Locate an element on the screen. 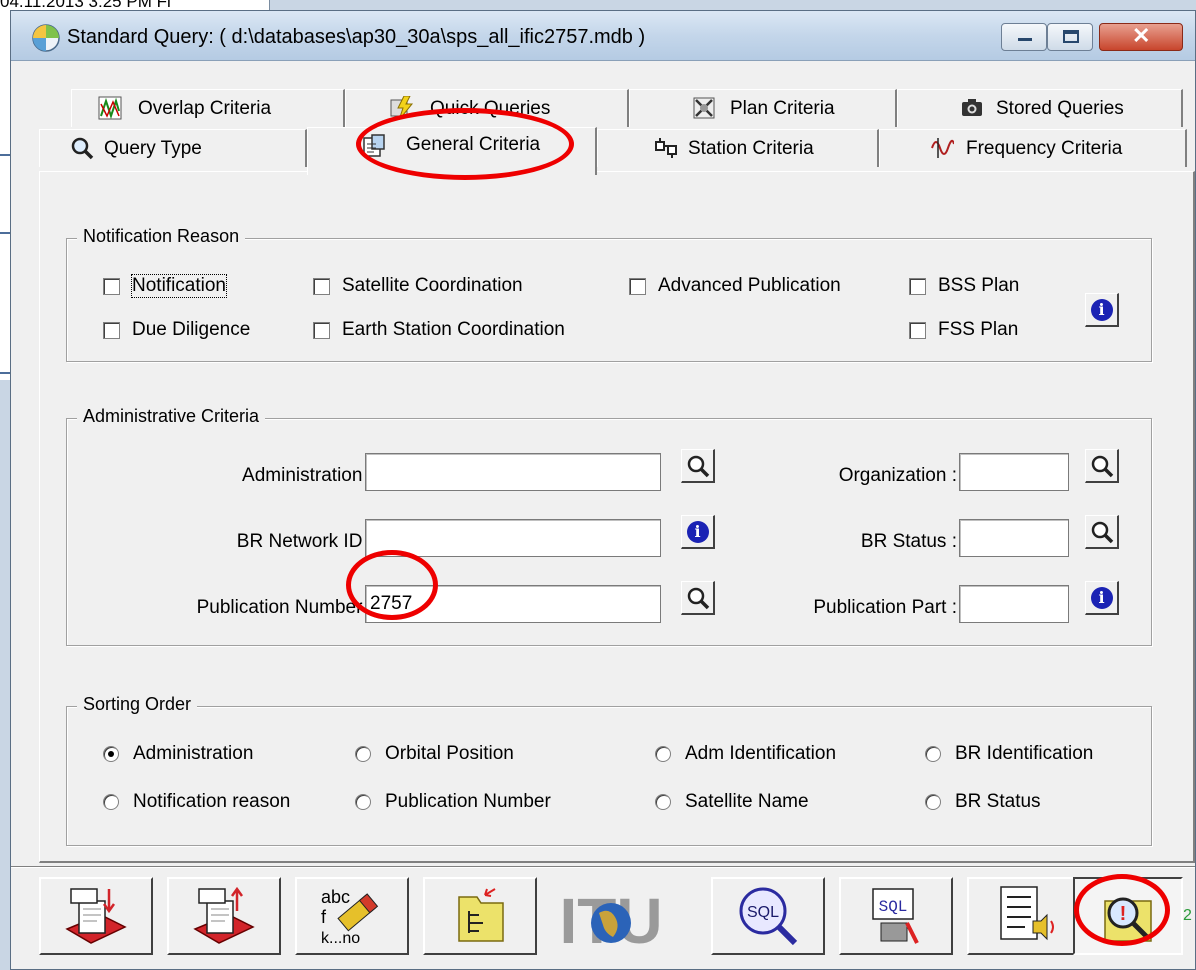  general-icon is located at coordinates (374, 145).